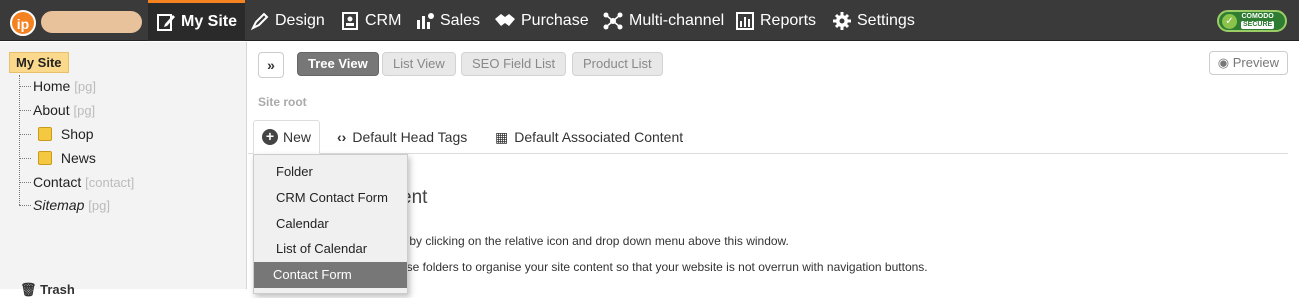 Image resolution: width=1299 pixels, height=298 pixels. What do you see at coordinates (209, 21) in the screenshot?
I see `nav-my-site-label: My Site` at bounding box center [209, 21].